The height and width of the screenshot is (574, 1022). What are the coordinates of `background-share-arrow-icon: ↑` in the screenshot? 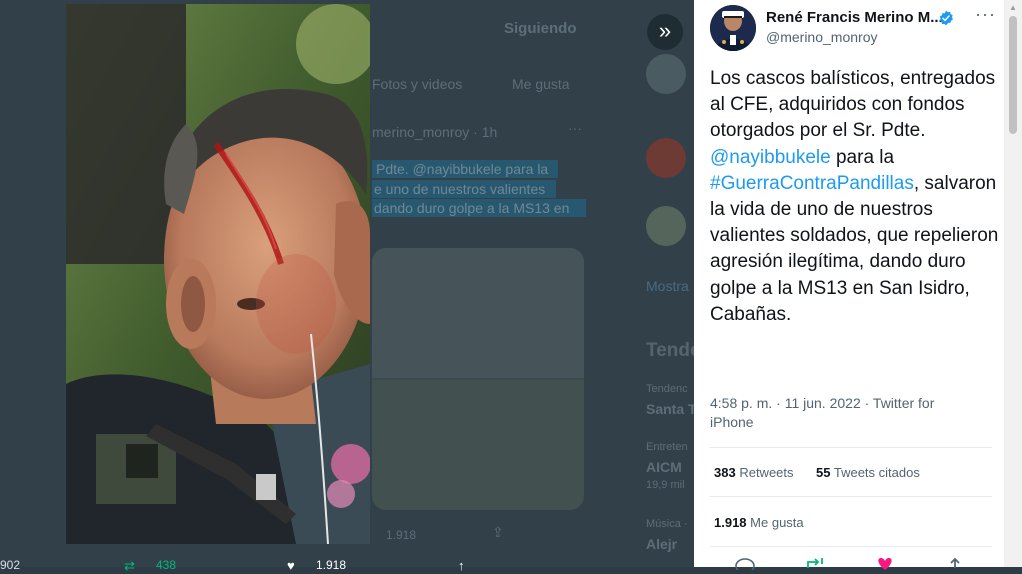 It's located at (461, 565).